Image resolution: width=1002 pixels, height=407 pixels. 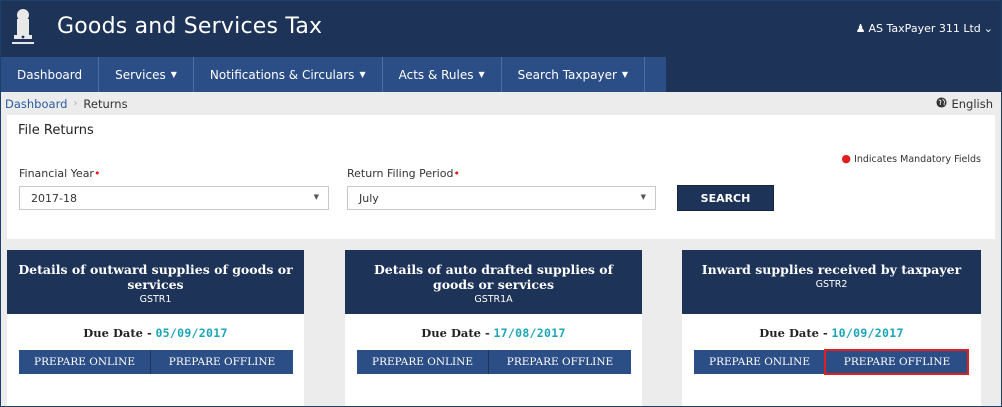 What do you see at coordinates (436, 74) in the screenshot?
I see `nav-item-label: Acts & Rules` at bounding box center [436, 74].